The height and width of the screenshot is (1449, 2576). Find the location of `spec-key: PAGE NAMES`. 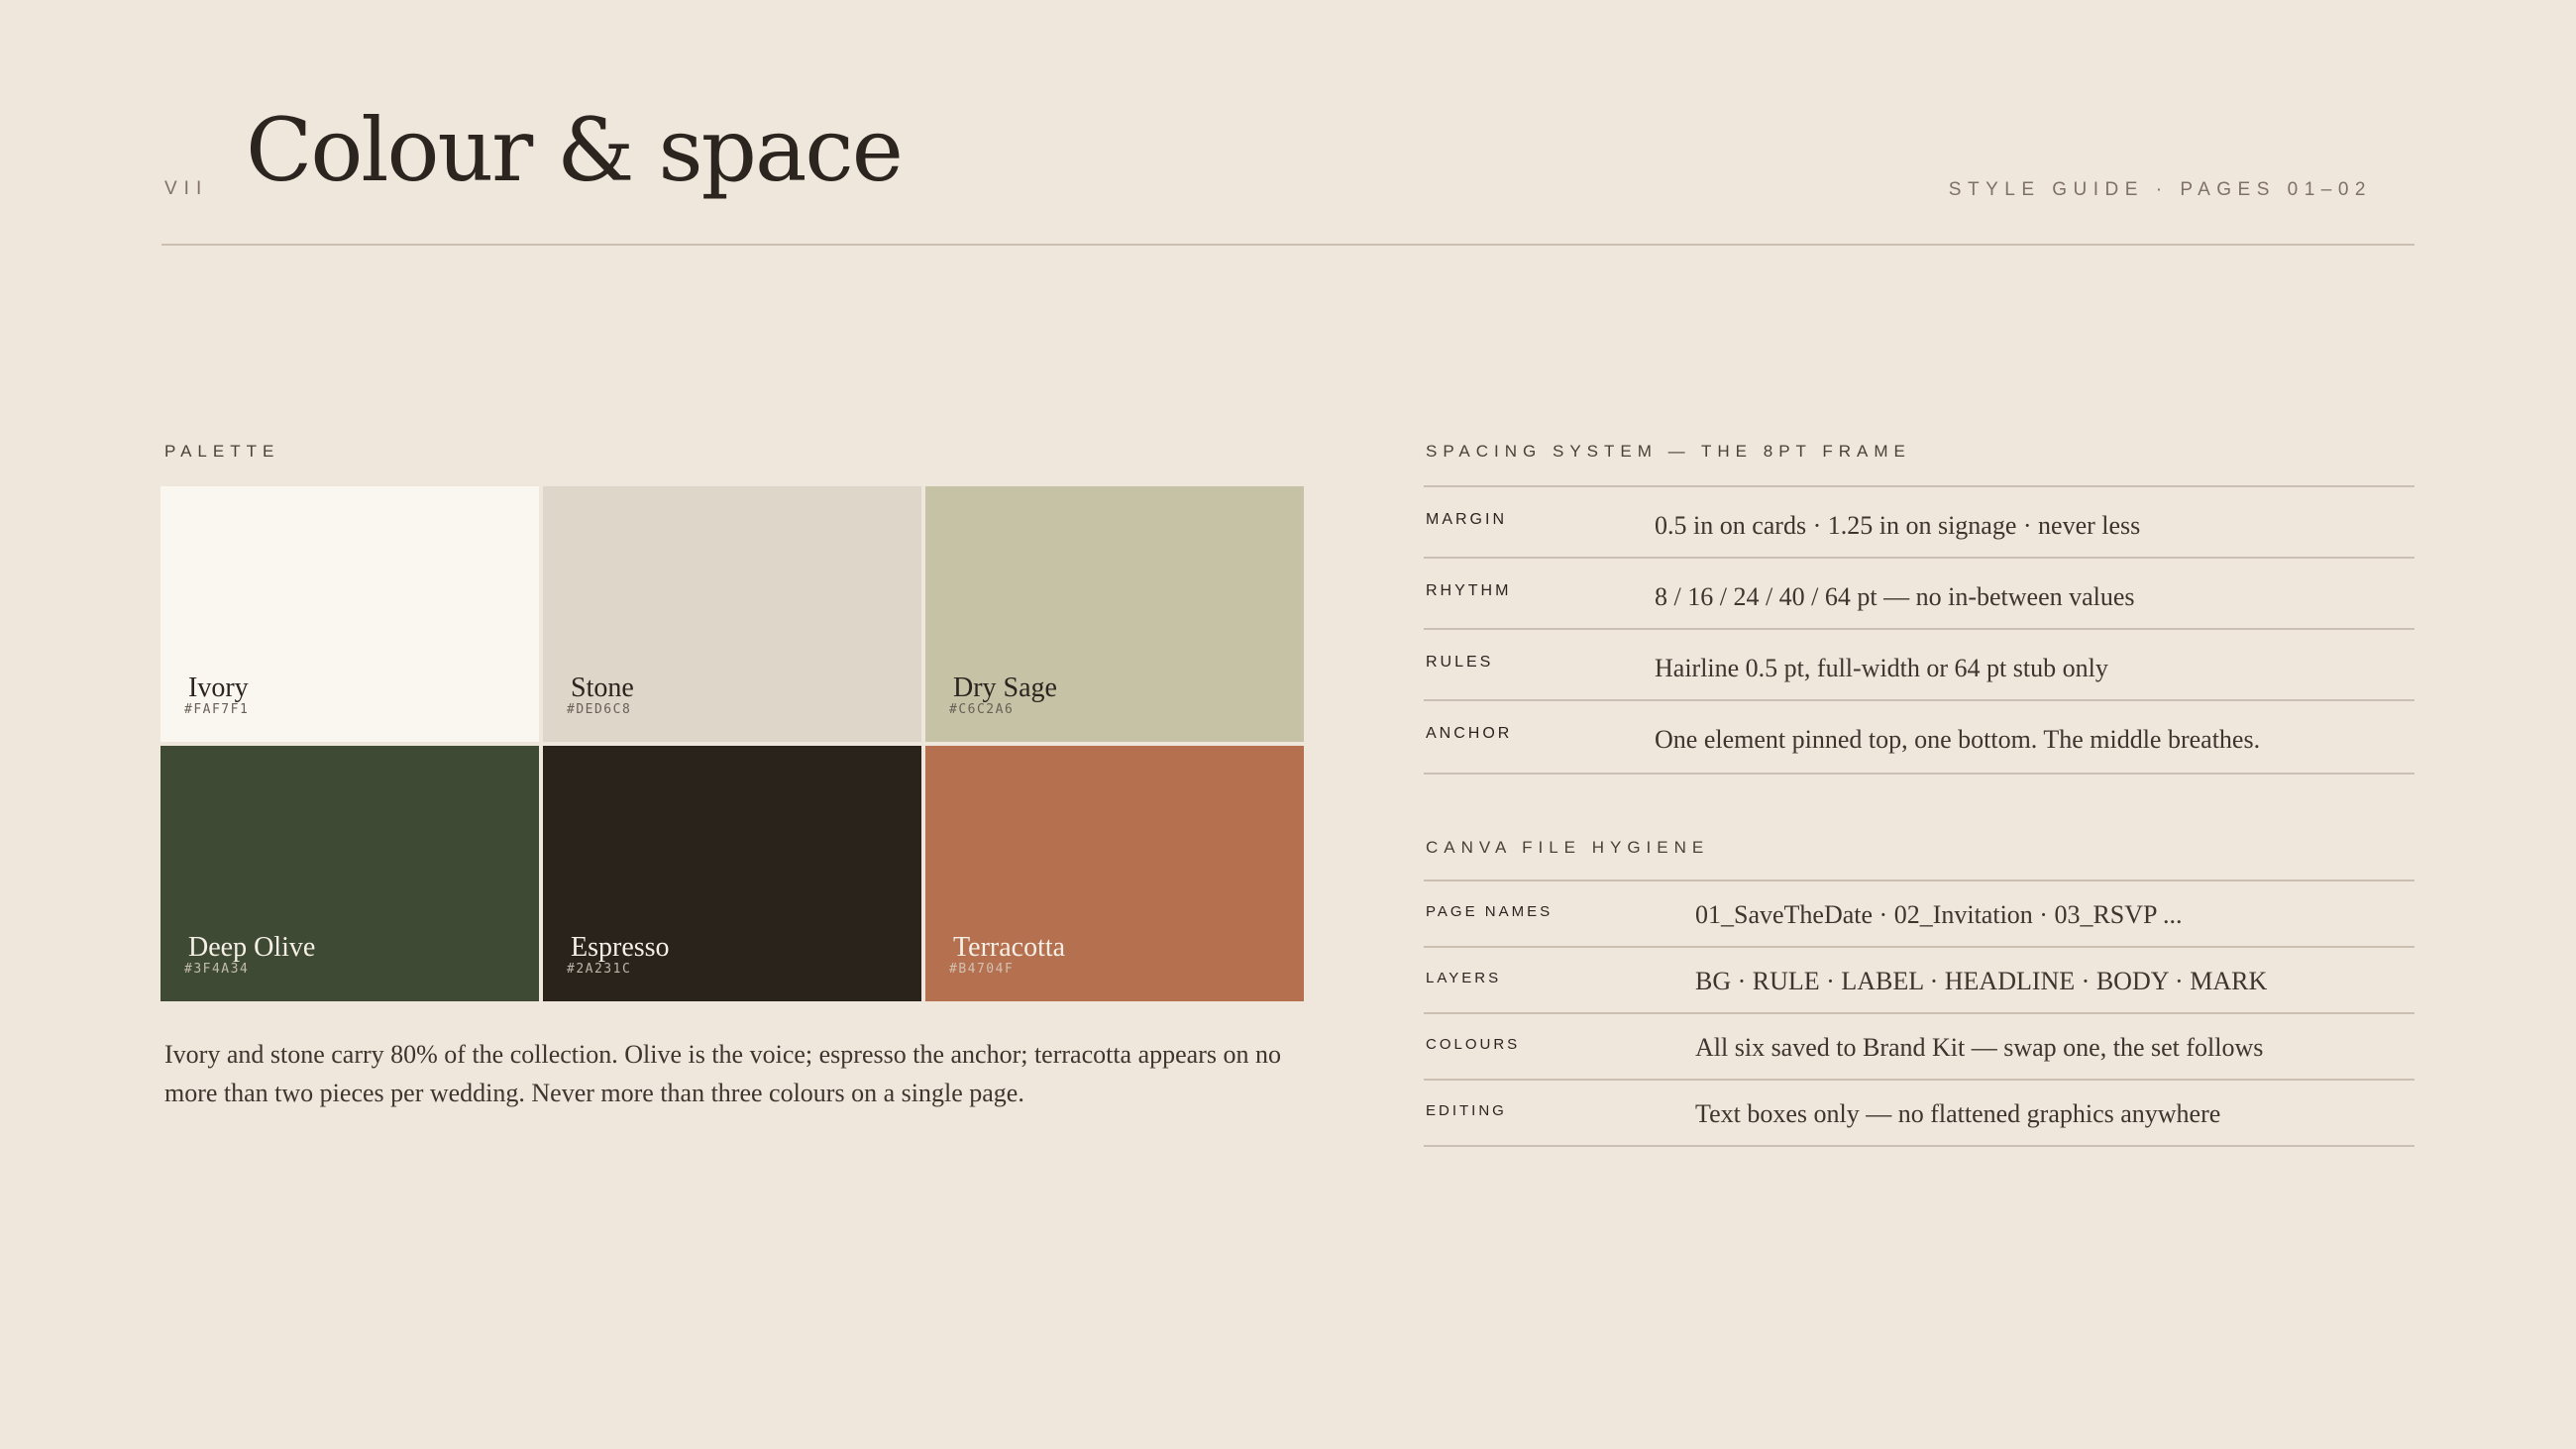

spec-key: PAGE NAMES is located at coordinates (1490, 911).